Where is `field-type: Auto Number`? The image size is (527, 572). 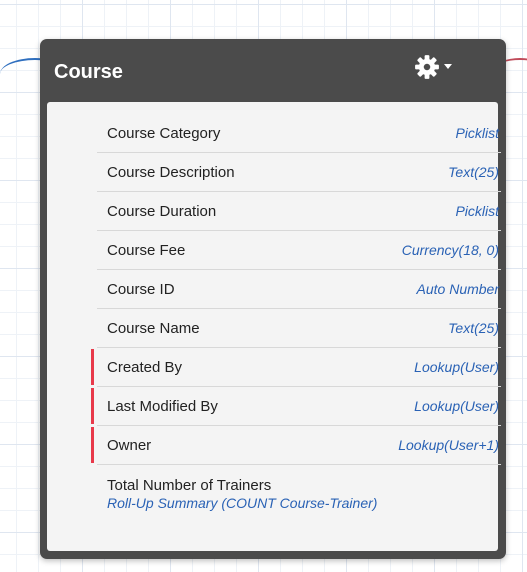 field-type: Auto Number is located at coordinates (457, 289).